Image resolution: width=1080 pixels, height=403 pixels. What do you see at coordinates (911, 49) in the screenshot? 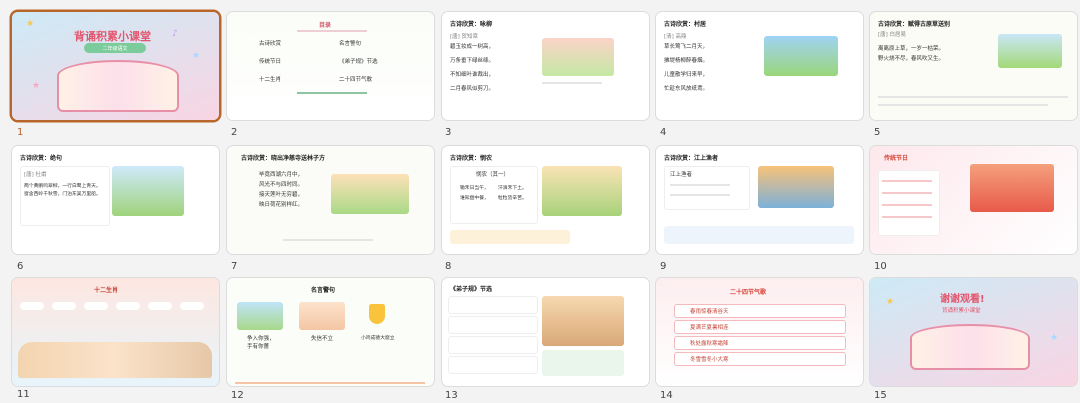
I see `poem-line: 离离原上草，一岁一枯荣。` at bounding box center [911, 49].